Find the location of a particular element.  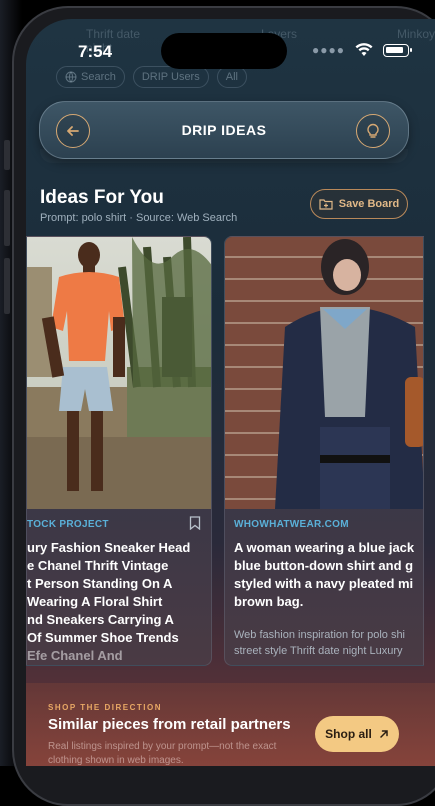

top-header: DRIP IDEAS is located at coordinates (224, 130).